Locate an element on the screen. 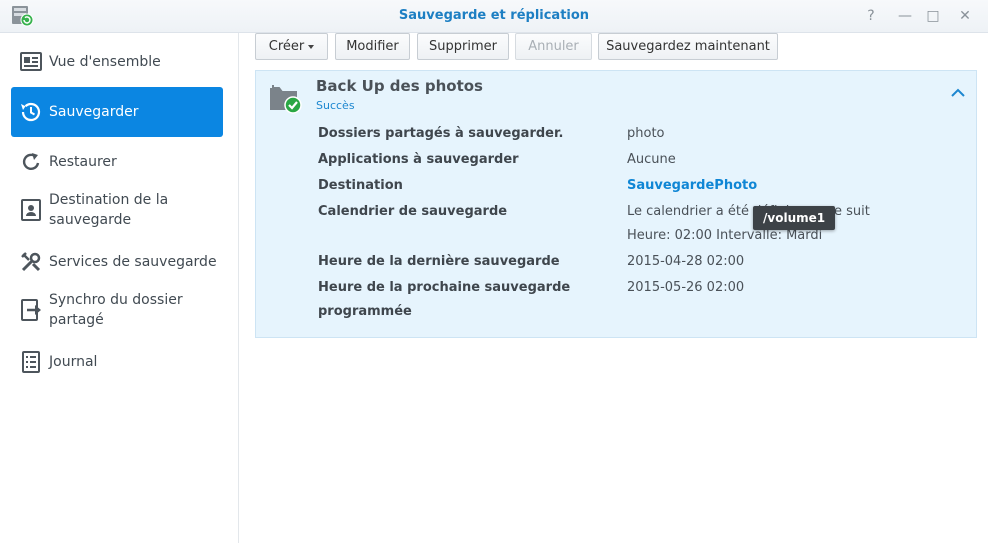 This screenshot has height=543, width=988. sidebar-item-label-line2: partagé is located at coordinates (76, 320).